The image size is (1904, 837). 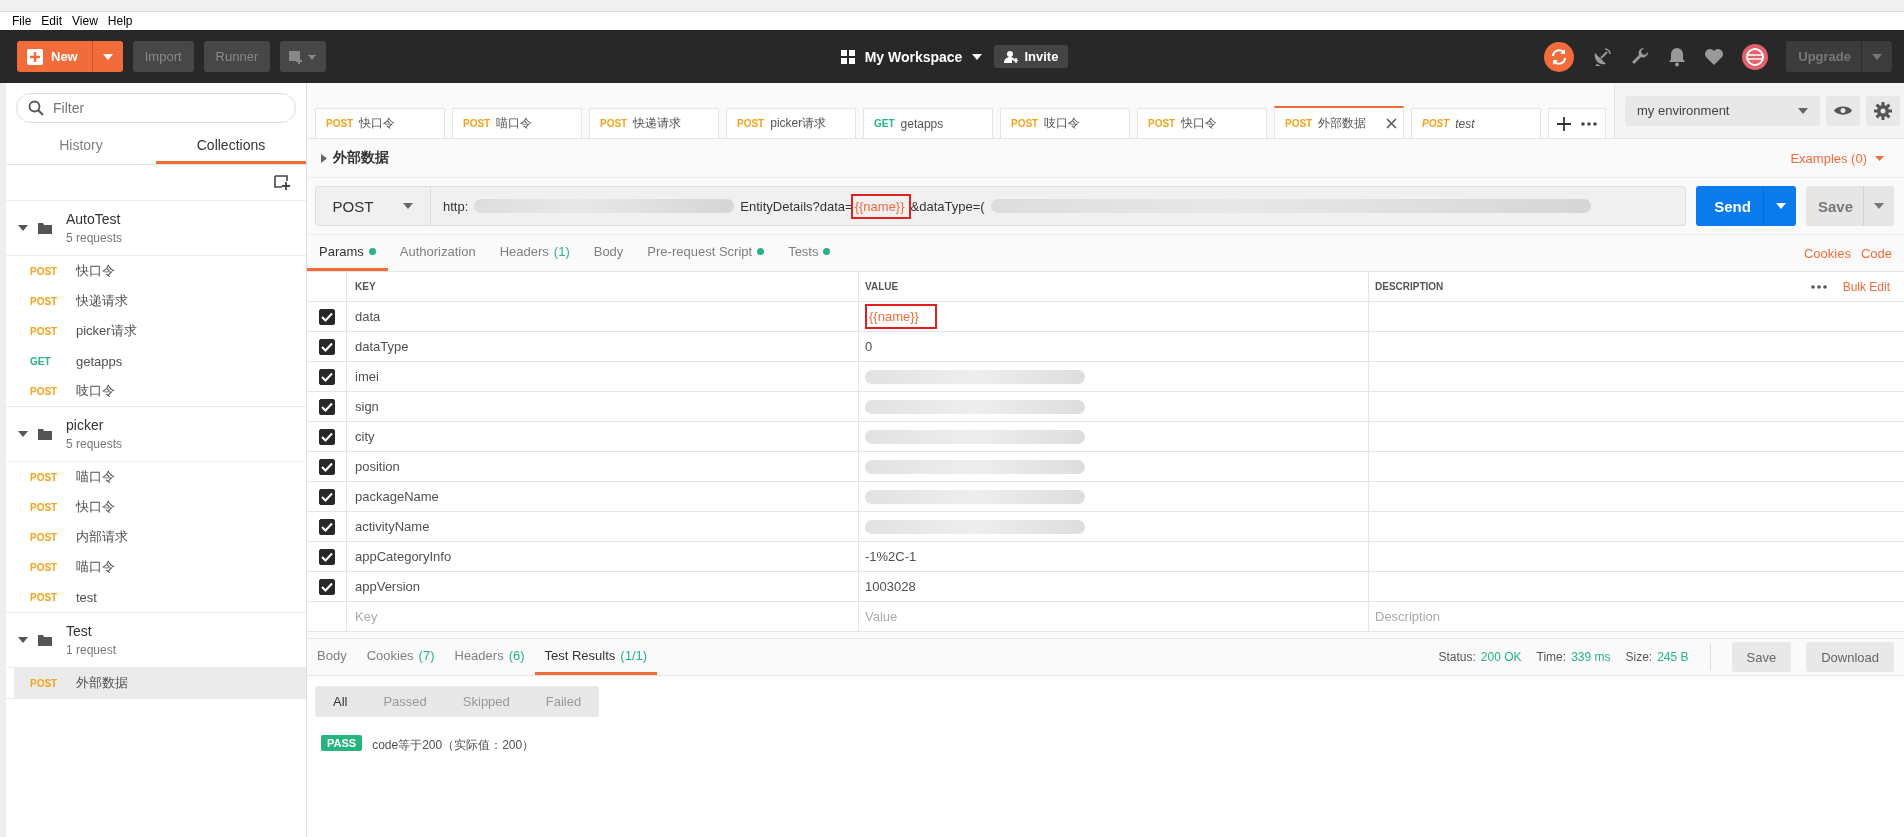 What do you see at coordinates (1476, 123) in the screenshot?
I see `request-tab: POST test` at bounding box center [1476, 123].